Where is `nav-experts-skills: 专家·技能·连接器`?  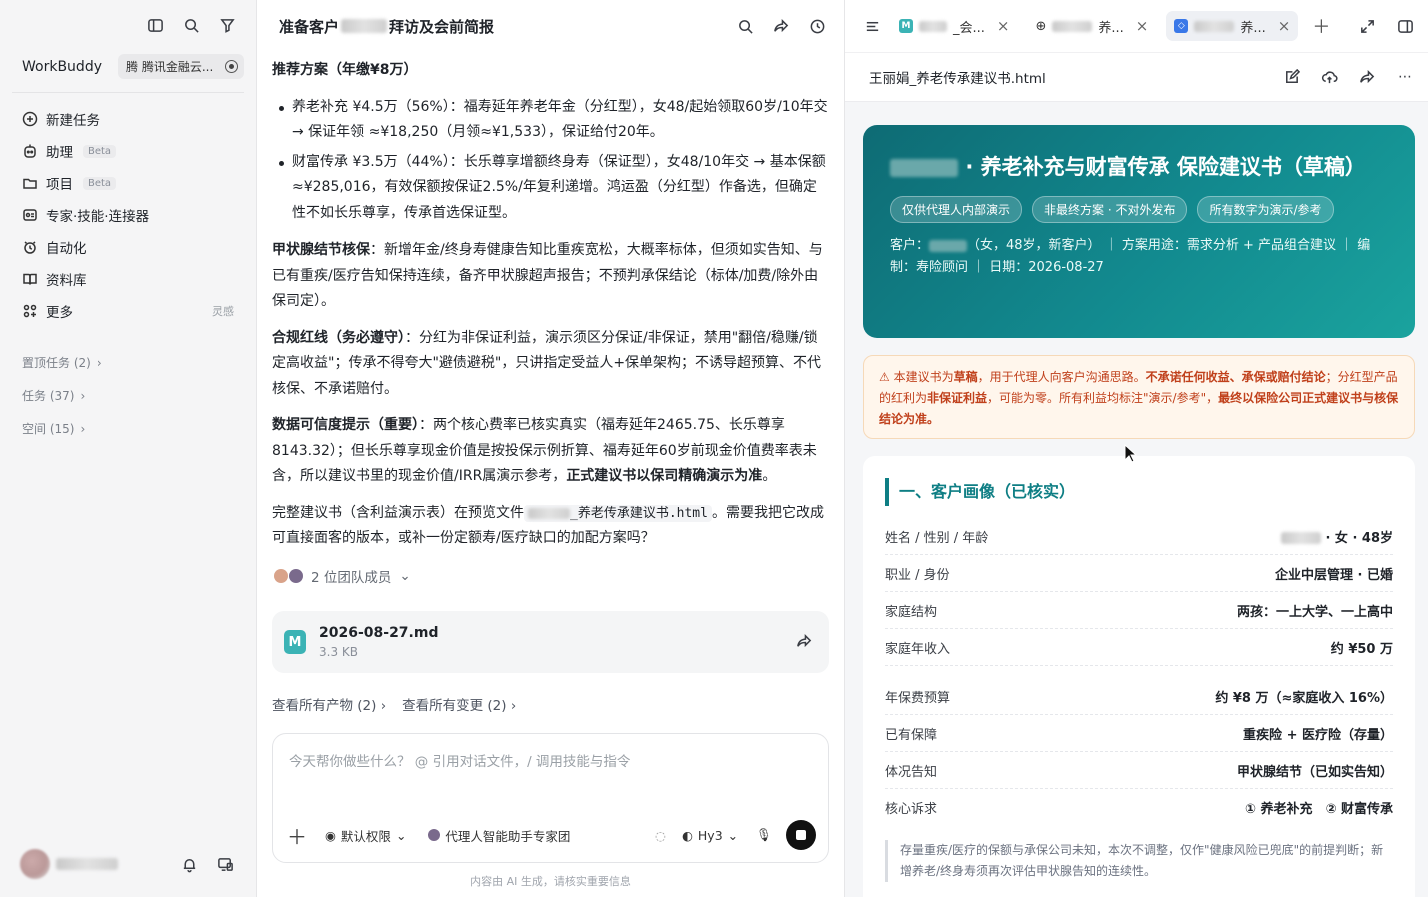 nav-experts-skills: 专家·技能·连接器 is located at coordinates (129, 215).